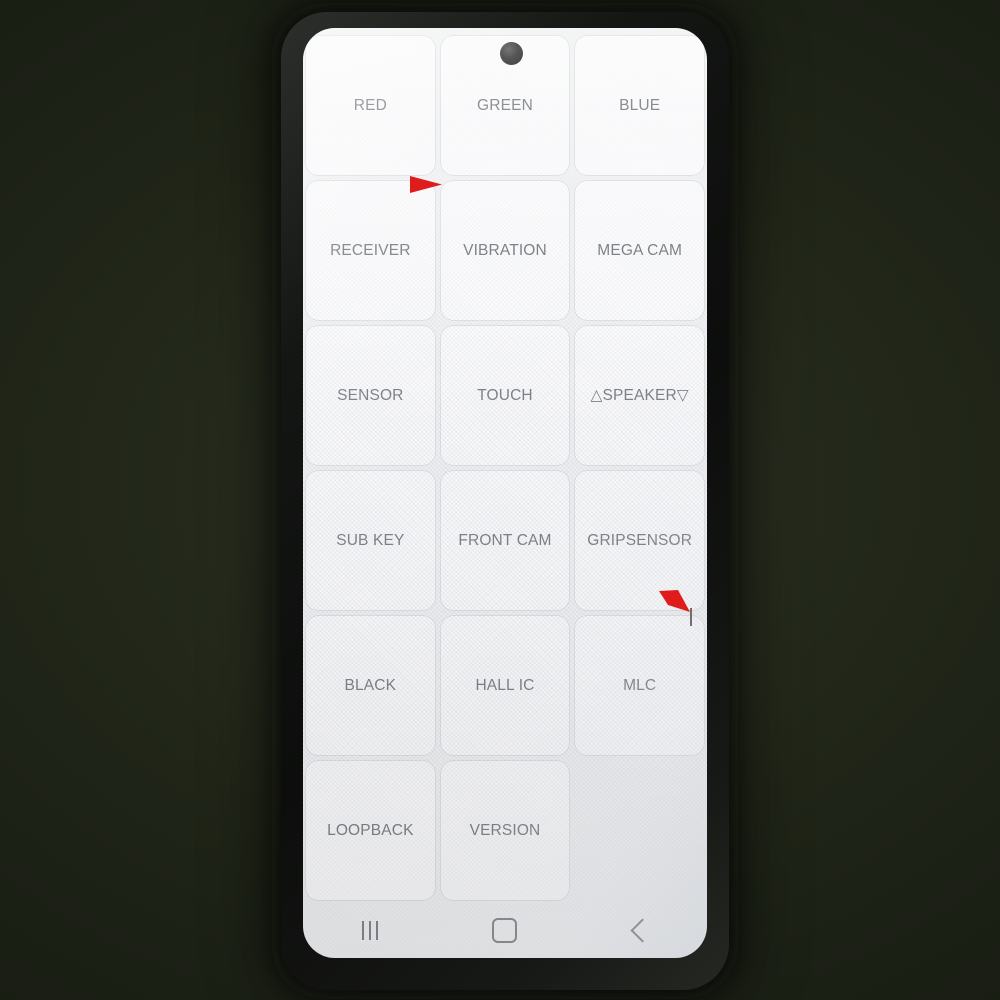  I want to click on test-button-hall-ic: HALL IC, so click(505, 685).